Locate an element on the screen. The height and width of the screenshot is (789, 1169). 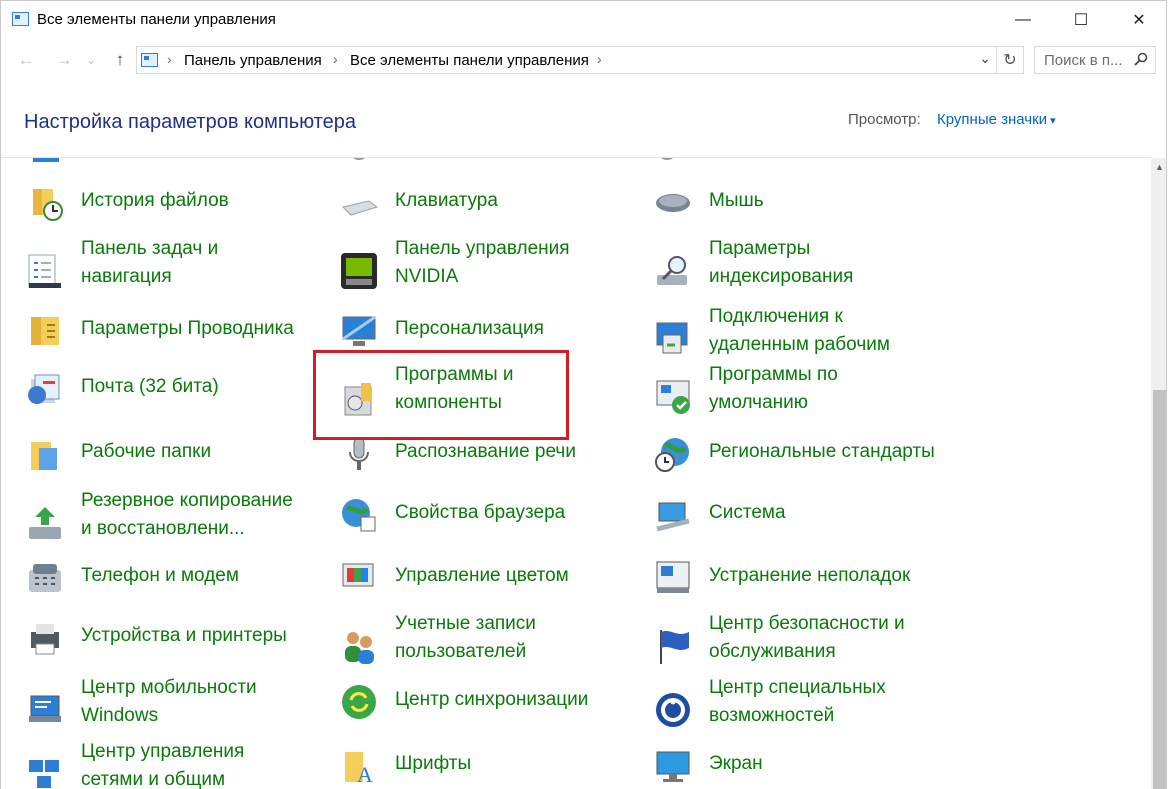
control-panel-item: Программы по умолчанию is located at coordinates (803, 396).